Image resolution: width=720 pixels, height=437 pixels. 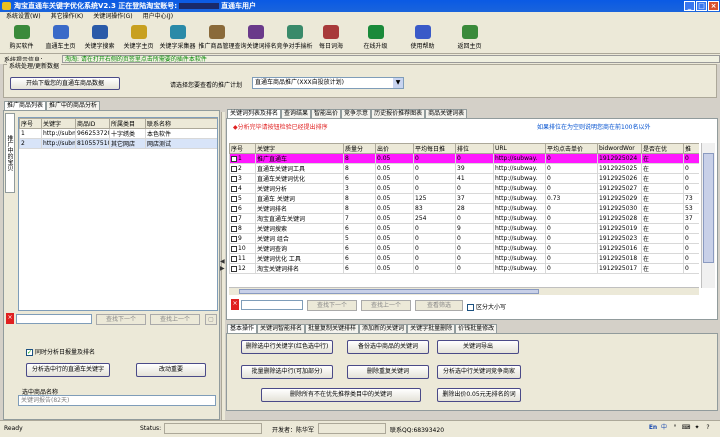 What do you see at coordinates (272, 305) in the screenshot?
I see `keyword-search-input` at bounding box center [272, 305].